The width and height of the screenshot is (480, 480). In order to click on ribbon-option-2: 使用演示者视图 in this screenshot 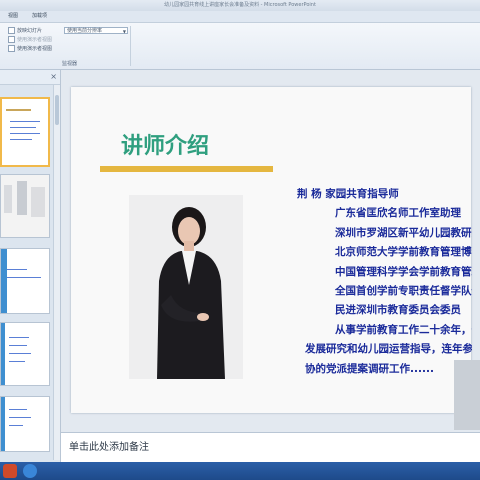, I will do `click(30, 39)`.